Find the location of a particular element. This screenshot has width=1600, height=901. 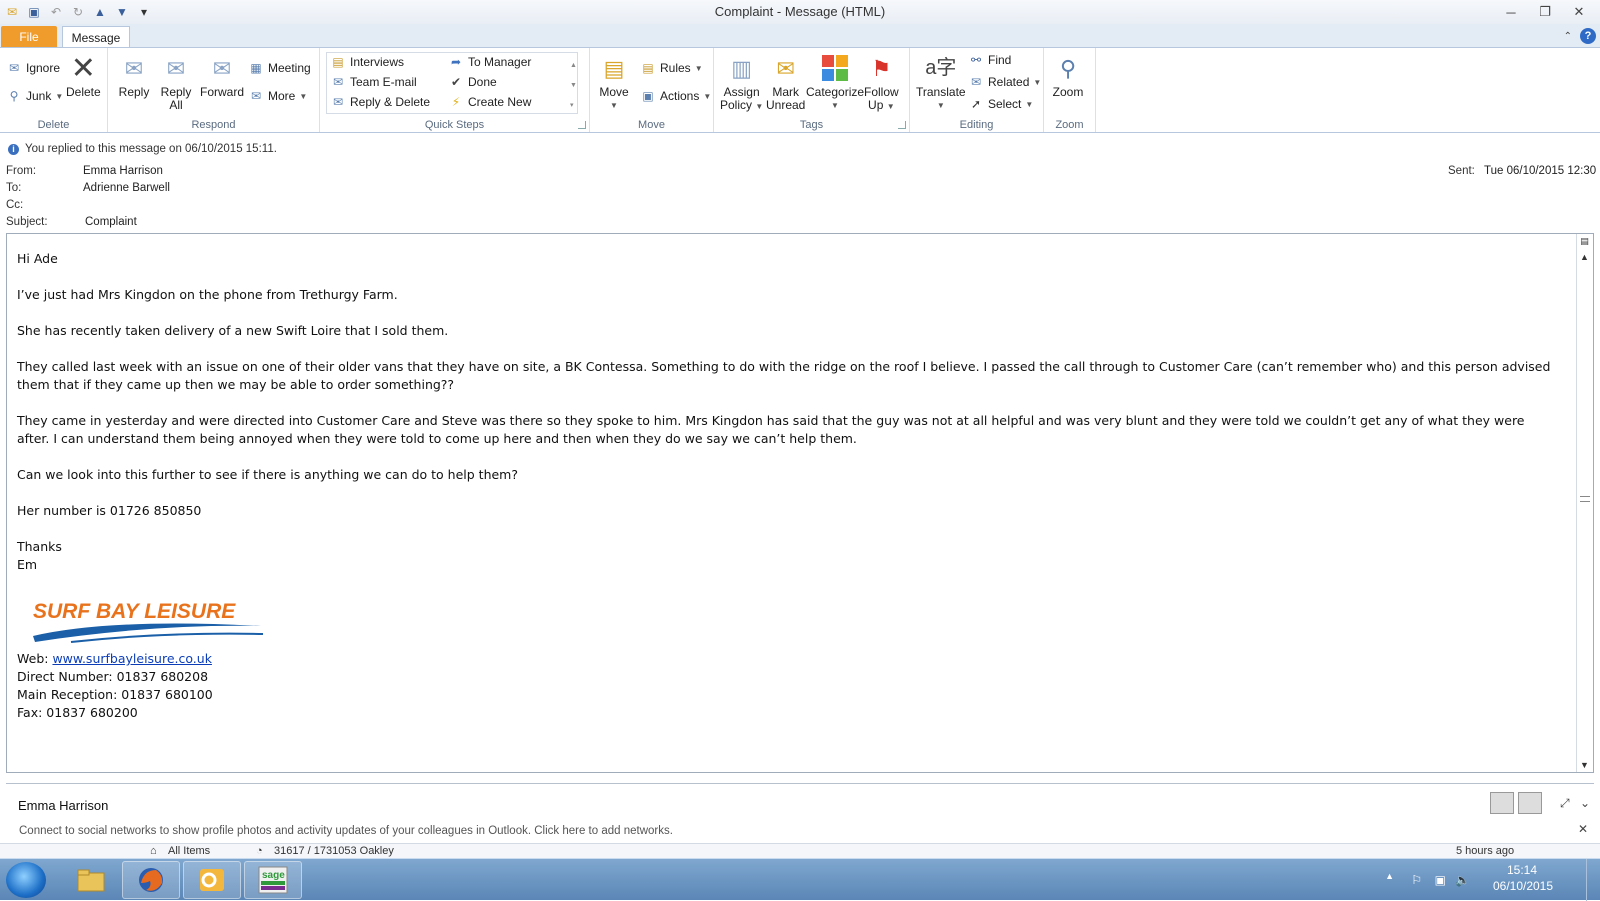

move-folder-icon: ▤ is located at coordinates (614, 68).